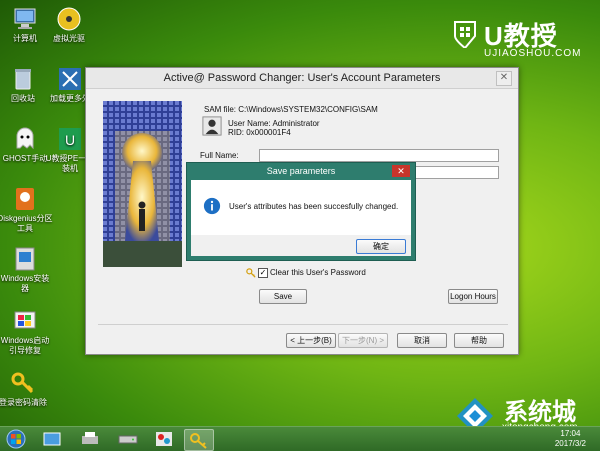 The height and width of the screenshot is (451, 600). What do you see at coordinates (311, 340) in the screenshot?
I see `back-button: < 上一步(B)` at bounding box center [311, 340].